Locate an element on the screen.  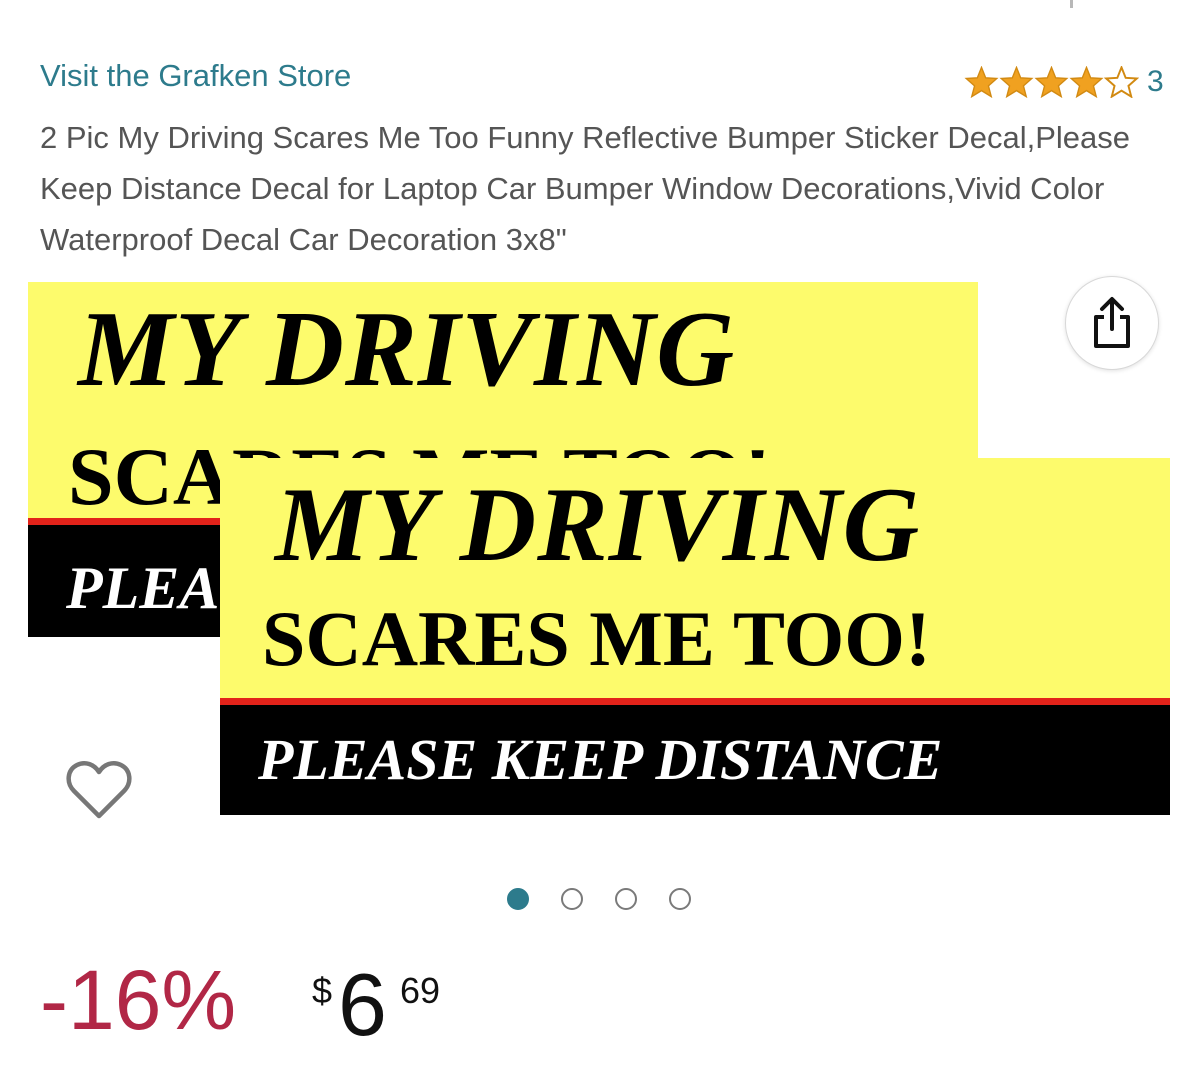
divider-tick is located at coordinates (1071, 4).